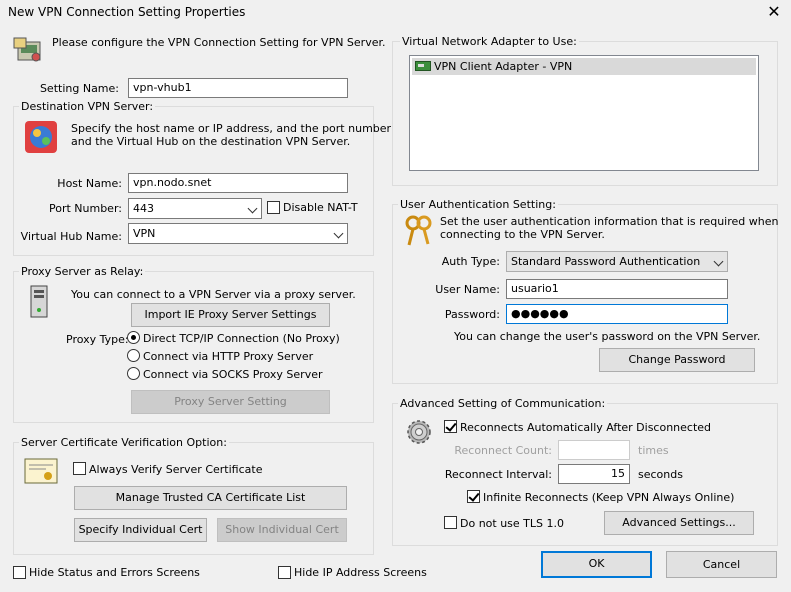 Image resolution: width=791 pixels, height=592 pixels. I want to click on proxy-http-label: Connect via HTTP Proxy Server, so click(228, 356).